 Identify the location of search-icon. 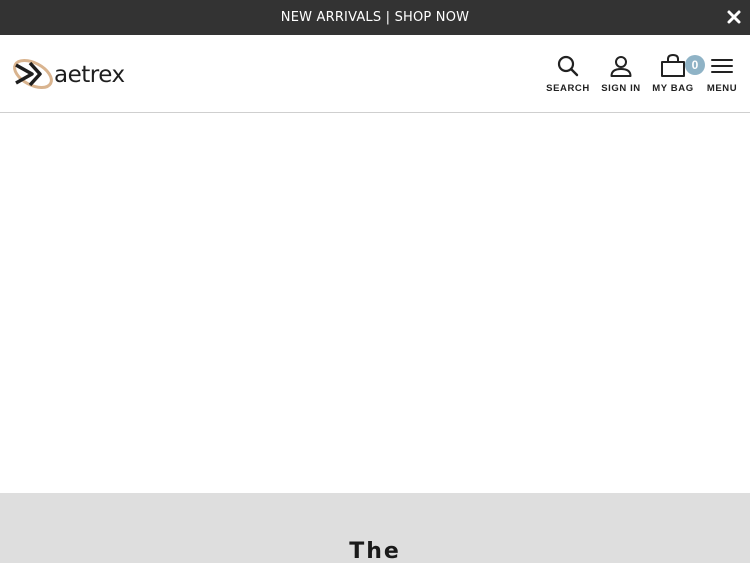
(568, 66).